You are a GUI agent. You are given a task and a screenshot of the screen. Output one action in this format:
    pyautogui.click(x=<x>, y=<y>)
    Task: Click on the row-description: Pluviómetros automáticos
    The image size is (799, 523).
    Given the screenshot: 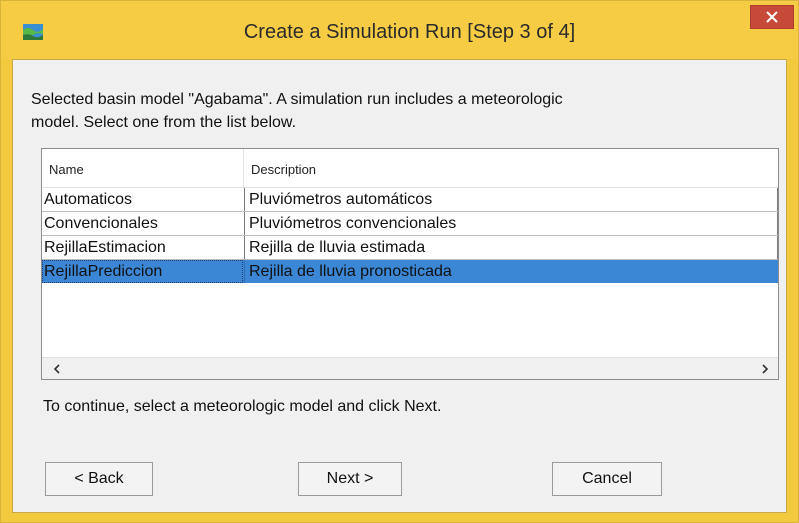 What is the action you would take?
    pyautogui.click(x=511, y=199)
    